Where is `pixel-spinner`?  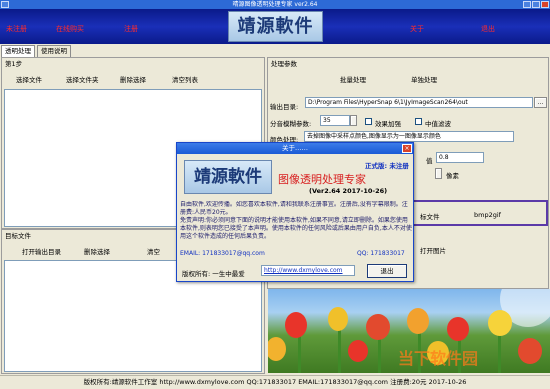
pixel-spinner is located at coordinates (438, 173).